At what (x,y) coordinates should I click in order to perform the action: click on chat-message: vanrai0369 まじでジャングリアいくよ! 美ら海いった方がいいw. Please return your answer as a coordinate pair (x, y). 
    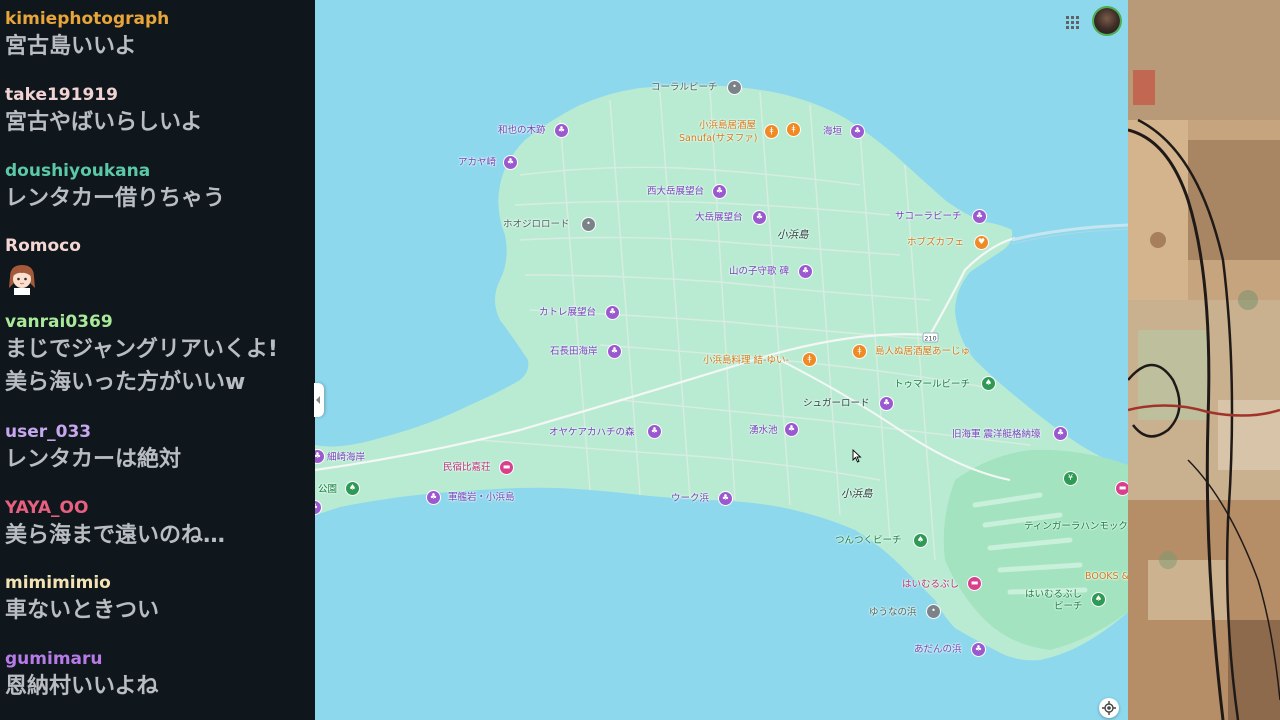
    Looking at the image, I should click on (160, 355).